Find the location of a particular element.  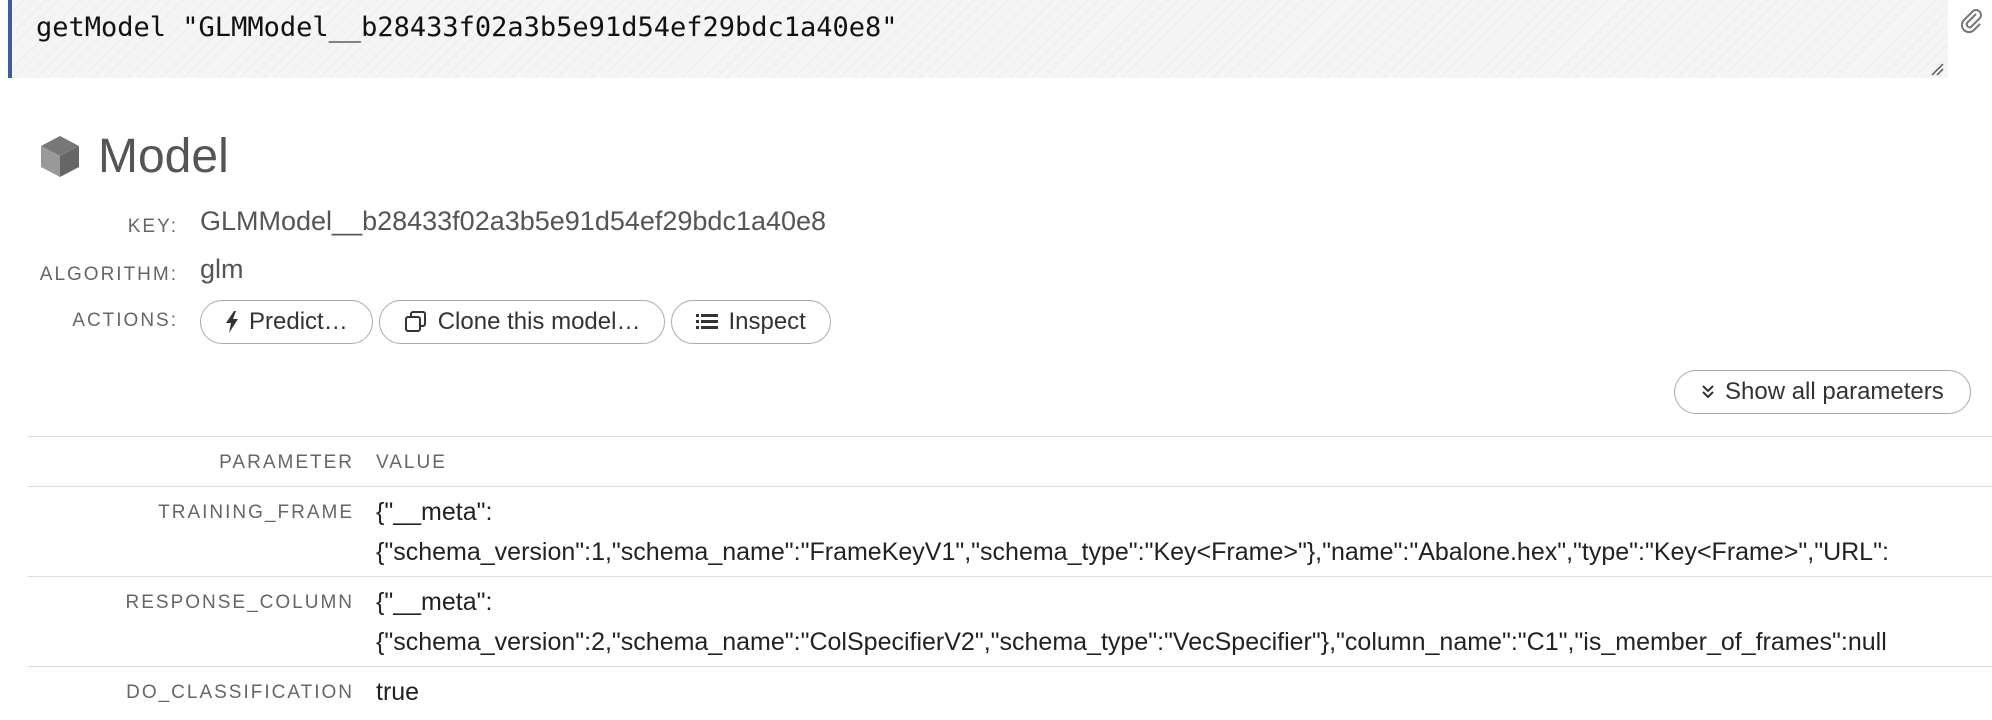

param-name-training-frame: TRAINING_FRAME is located at coordinates (256, 512).